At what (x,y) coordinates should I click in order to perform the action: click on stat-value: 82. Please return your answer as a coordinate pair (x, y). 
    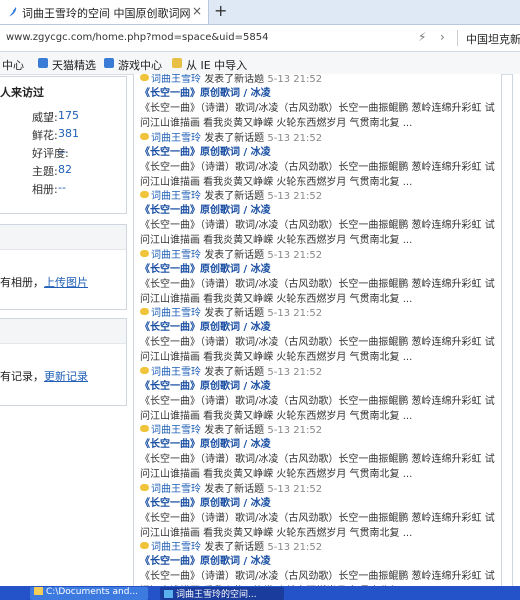
    Looking at the image, I should click on (65, 169).